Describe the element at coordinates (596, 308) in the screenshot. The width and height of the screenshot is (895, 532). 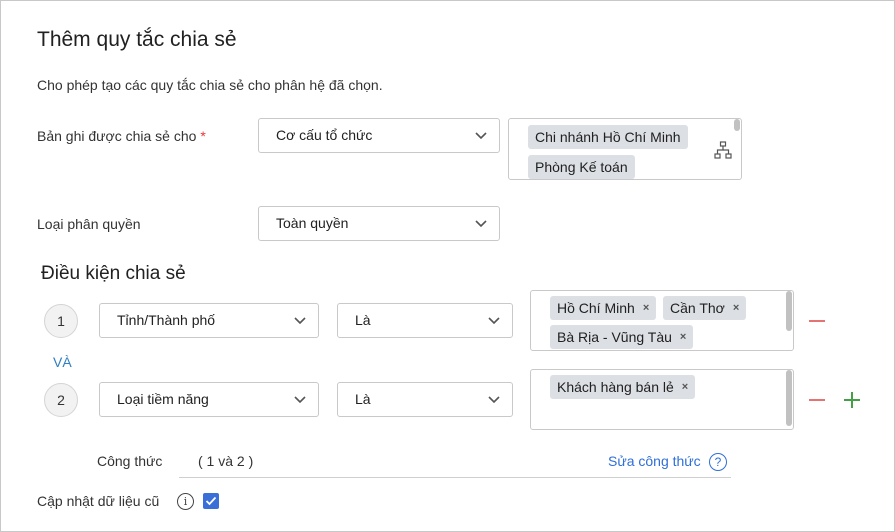
I see `tag-label: Hồ Chí Minh` at that location.